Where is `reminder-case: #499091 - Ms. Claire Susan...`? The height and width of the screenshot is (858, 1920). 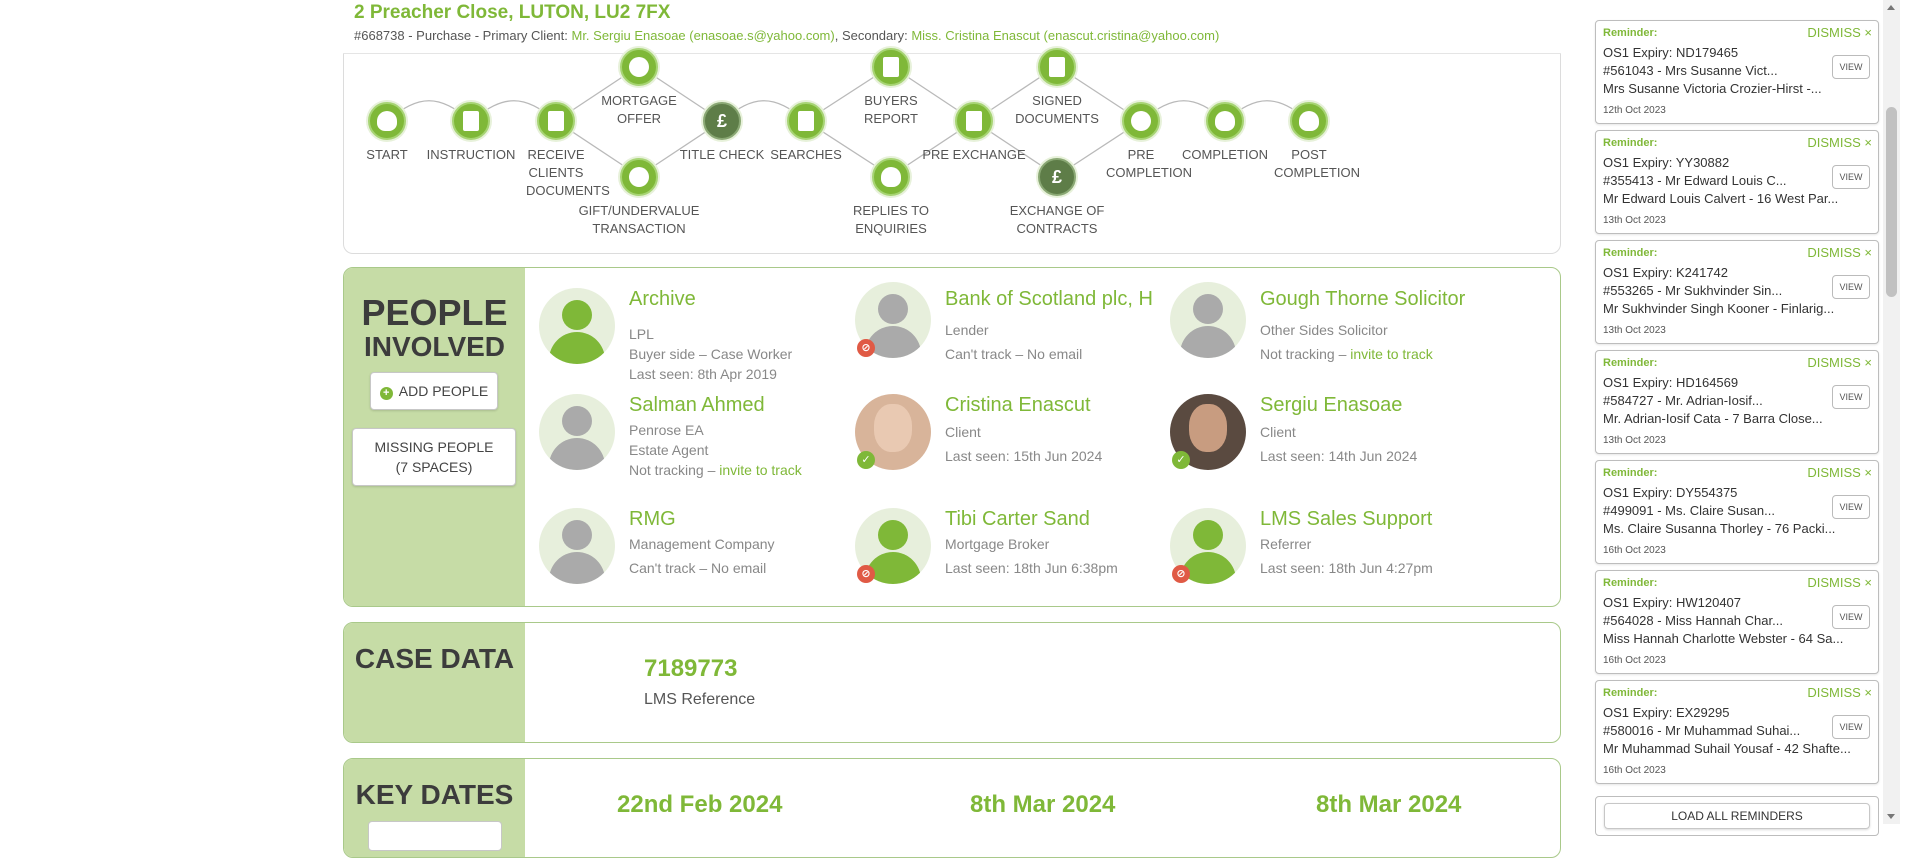
reminder-case: #499091 - Ms. Claire Susan... is located at coordinates (1689, 510).